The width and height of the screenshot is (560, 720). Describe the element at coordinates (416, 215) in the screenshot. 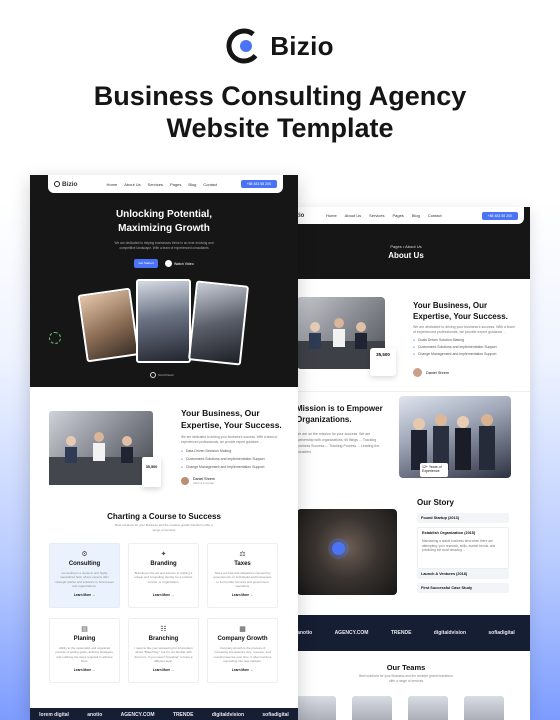

I see `about-nav-blog: Blog` at that location.